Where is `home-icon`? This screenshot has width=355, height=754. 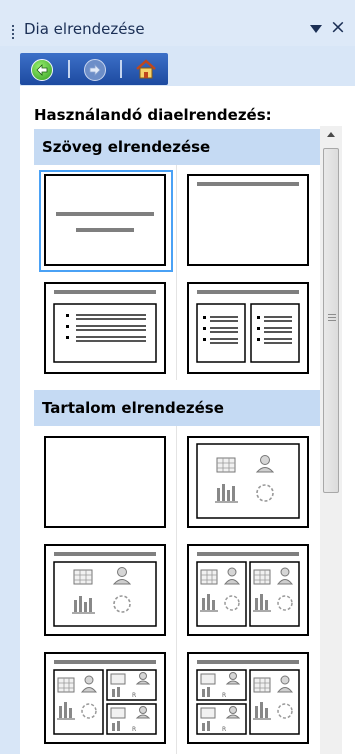
home-icon is located at coordinates (146, 69).